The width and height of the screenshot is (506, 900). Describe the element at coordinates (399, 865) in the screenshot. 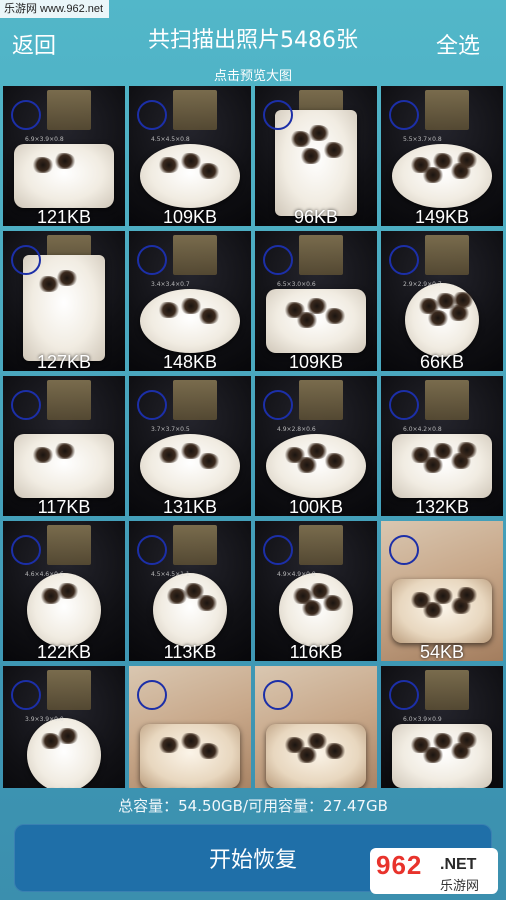

I see `site-logo-number: 962` at that location.